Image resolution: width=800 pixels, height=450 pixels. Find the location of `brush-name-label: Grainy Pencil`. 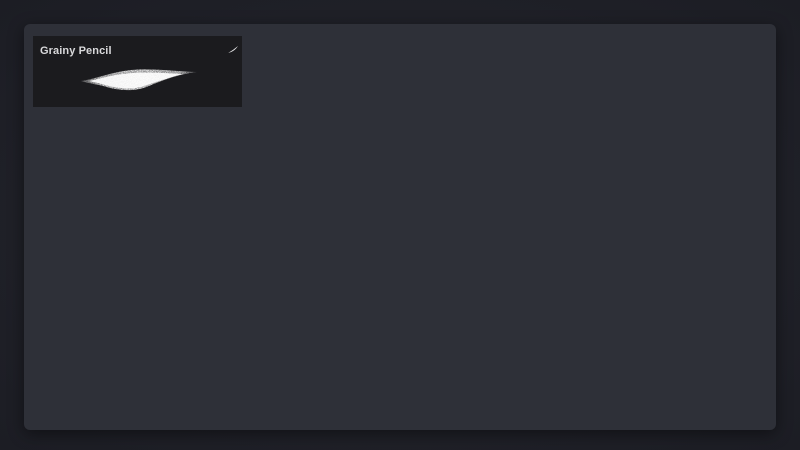

brush-name-label: Grainy Pencil is located at coordinates (76, 51).